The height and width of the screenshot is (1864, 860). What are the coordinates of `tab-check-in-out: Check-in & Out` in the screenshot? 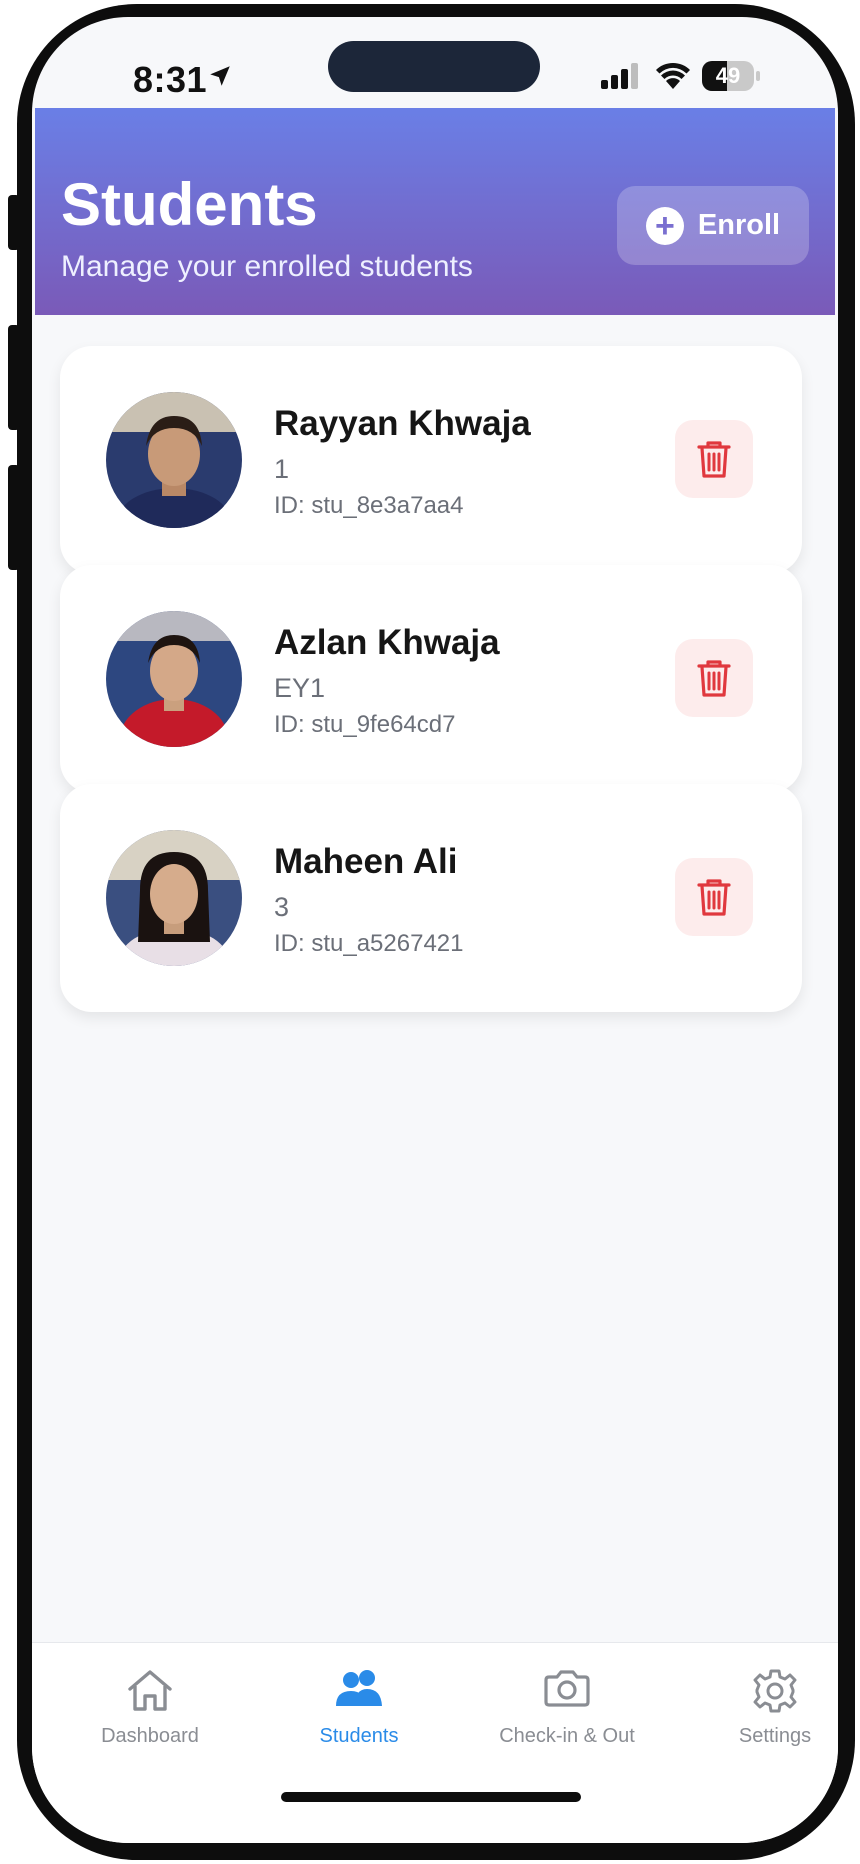 It's located at (567, 1698).